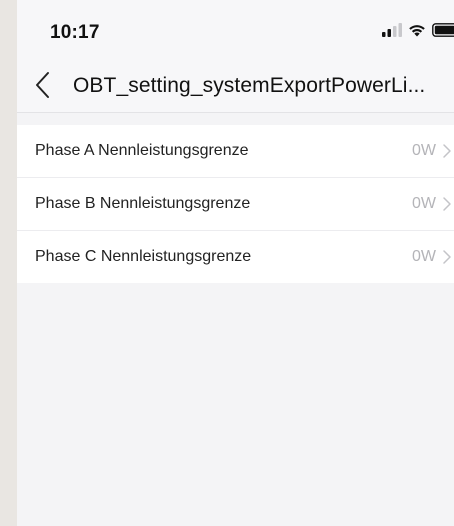 This screenshot has height=526, width=454. What do you see at coordinates (44, 85) in the screenshot?
I see `back-button` at bounding box center [44, 85].